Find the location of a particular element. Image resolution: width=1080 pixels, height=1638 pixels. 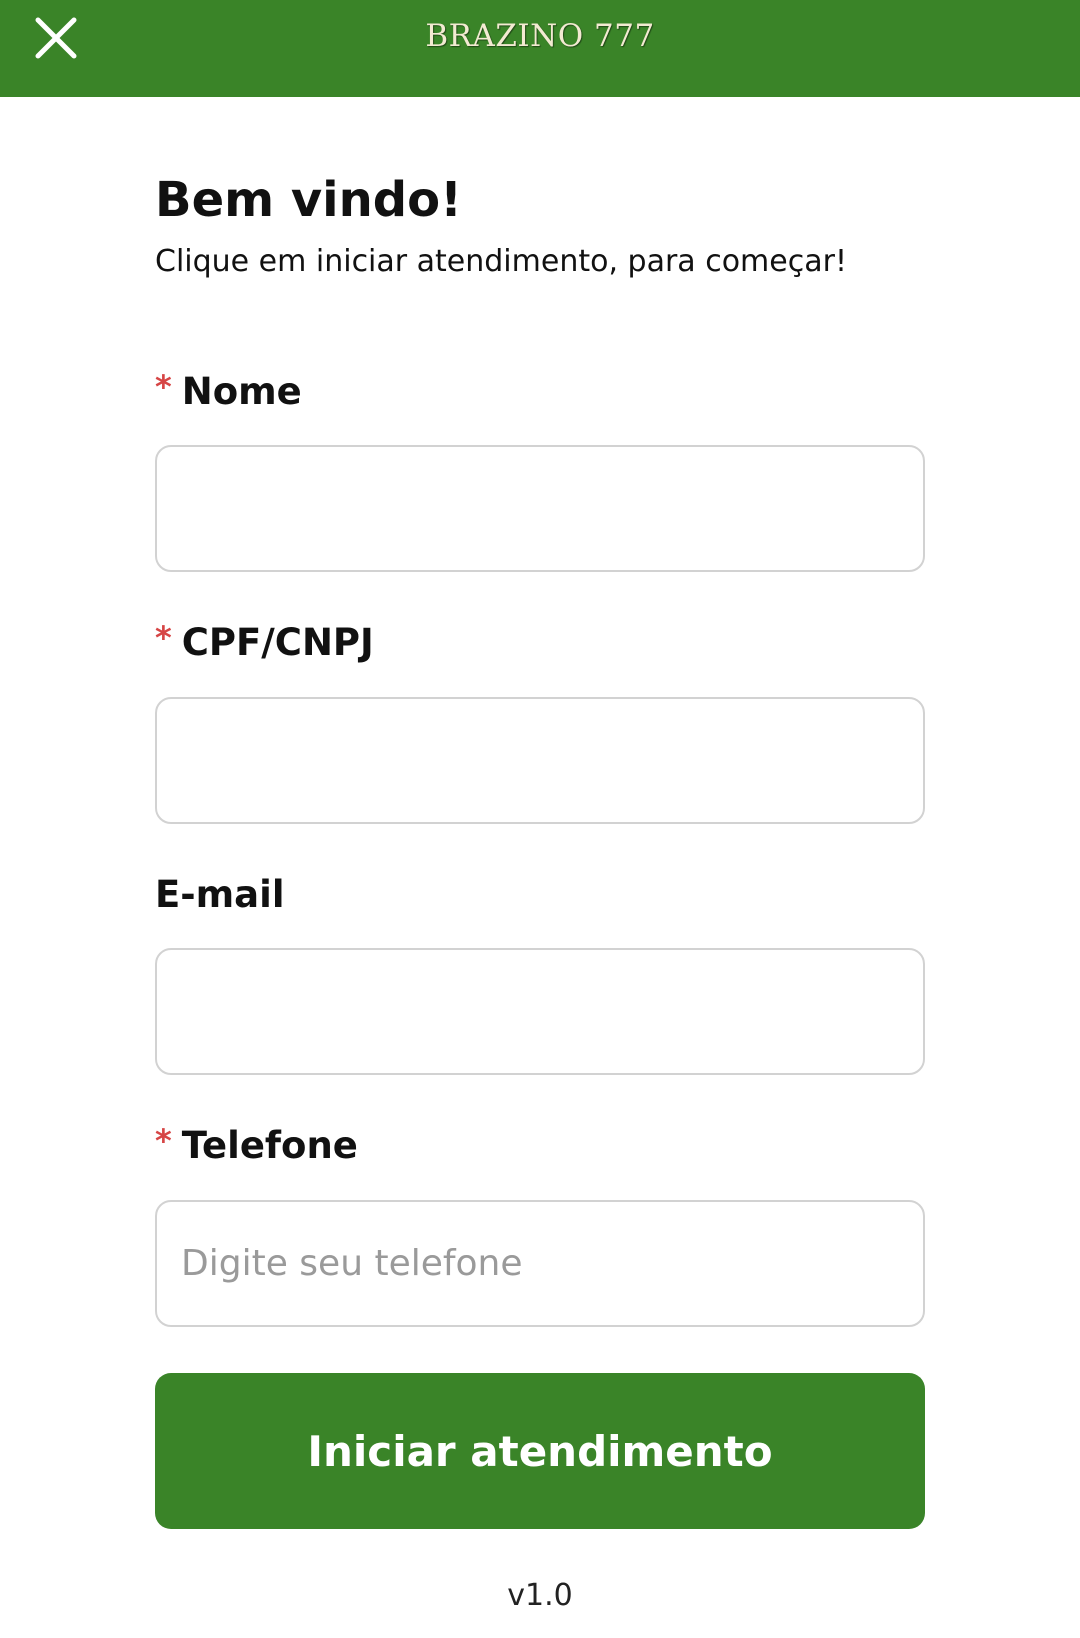

cpf-cnpj-input is located at coordinates (540, 760).